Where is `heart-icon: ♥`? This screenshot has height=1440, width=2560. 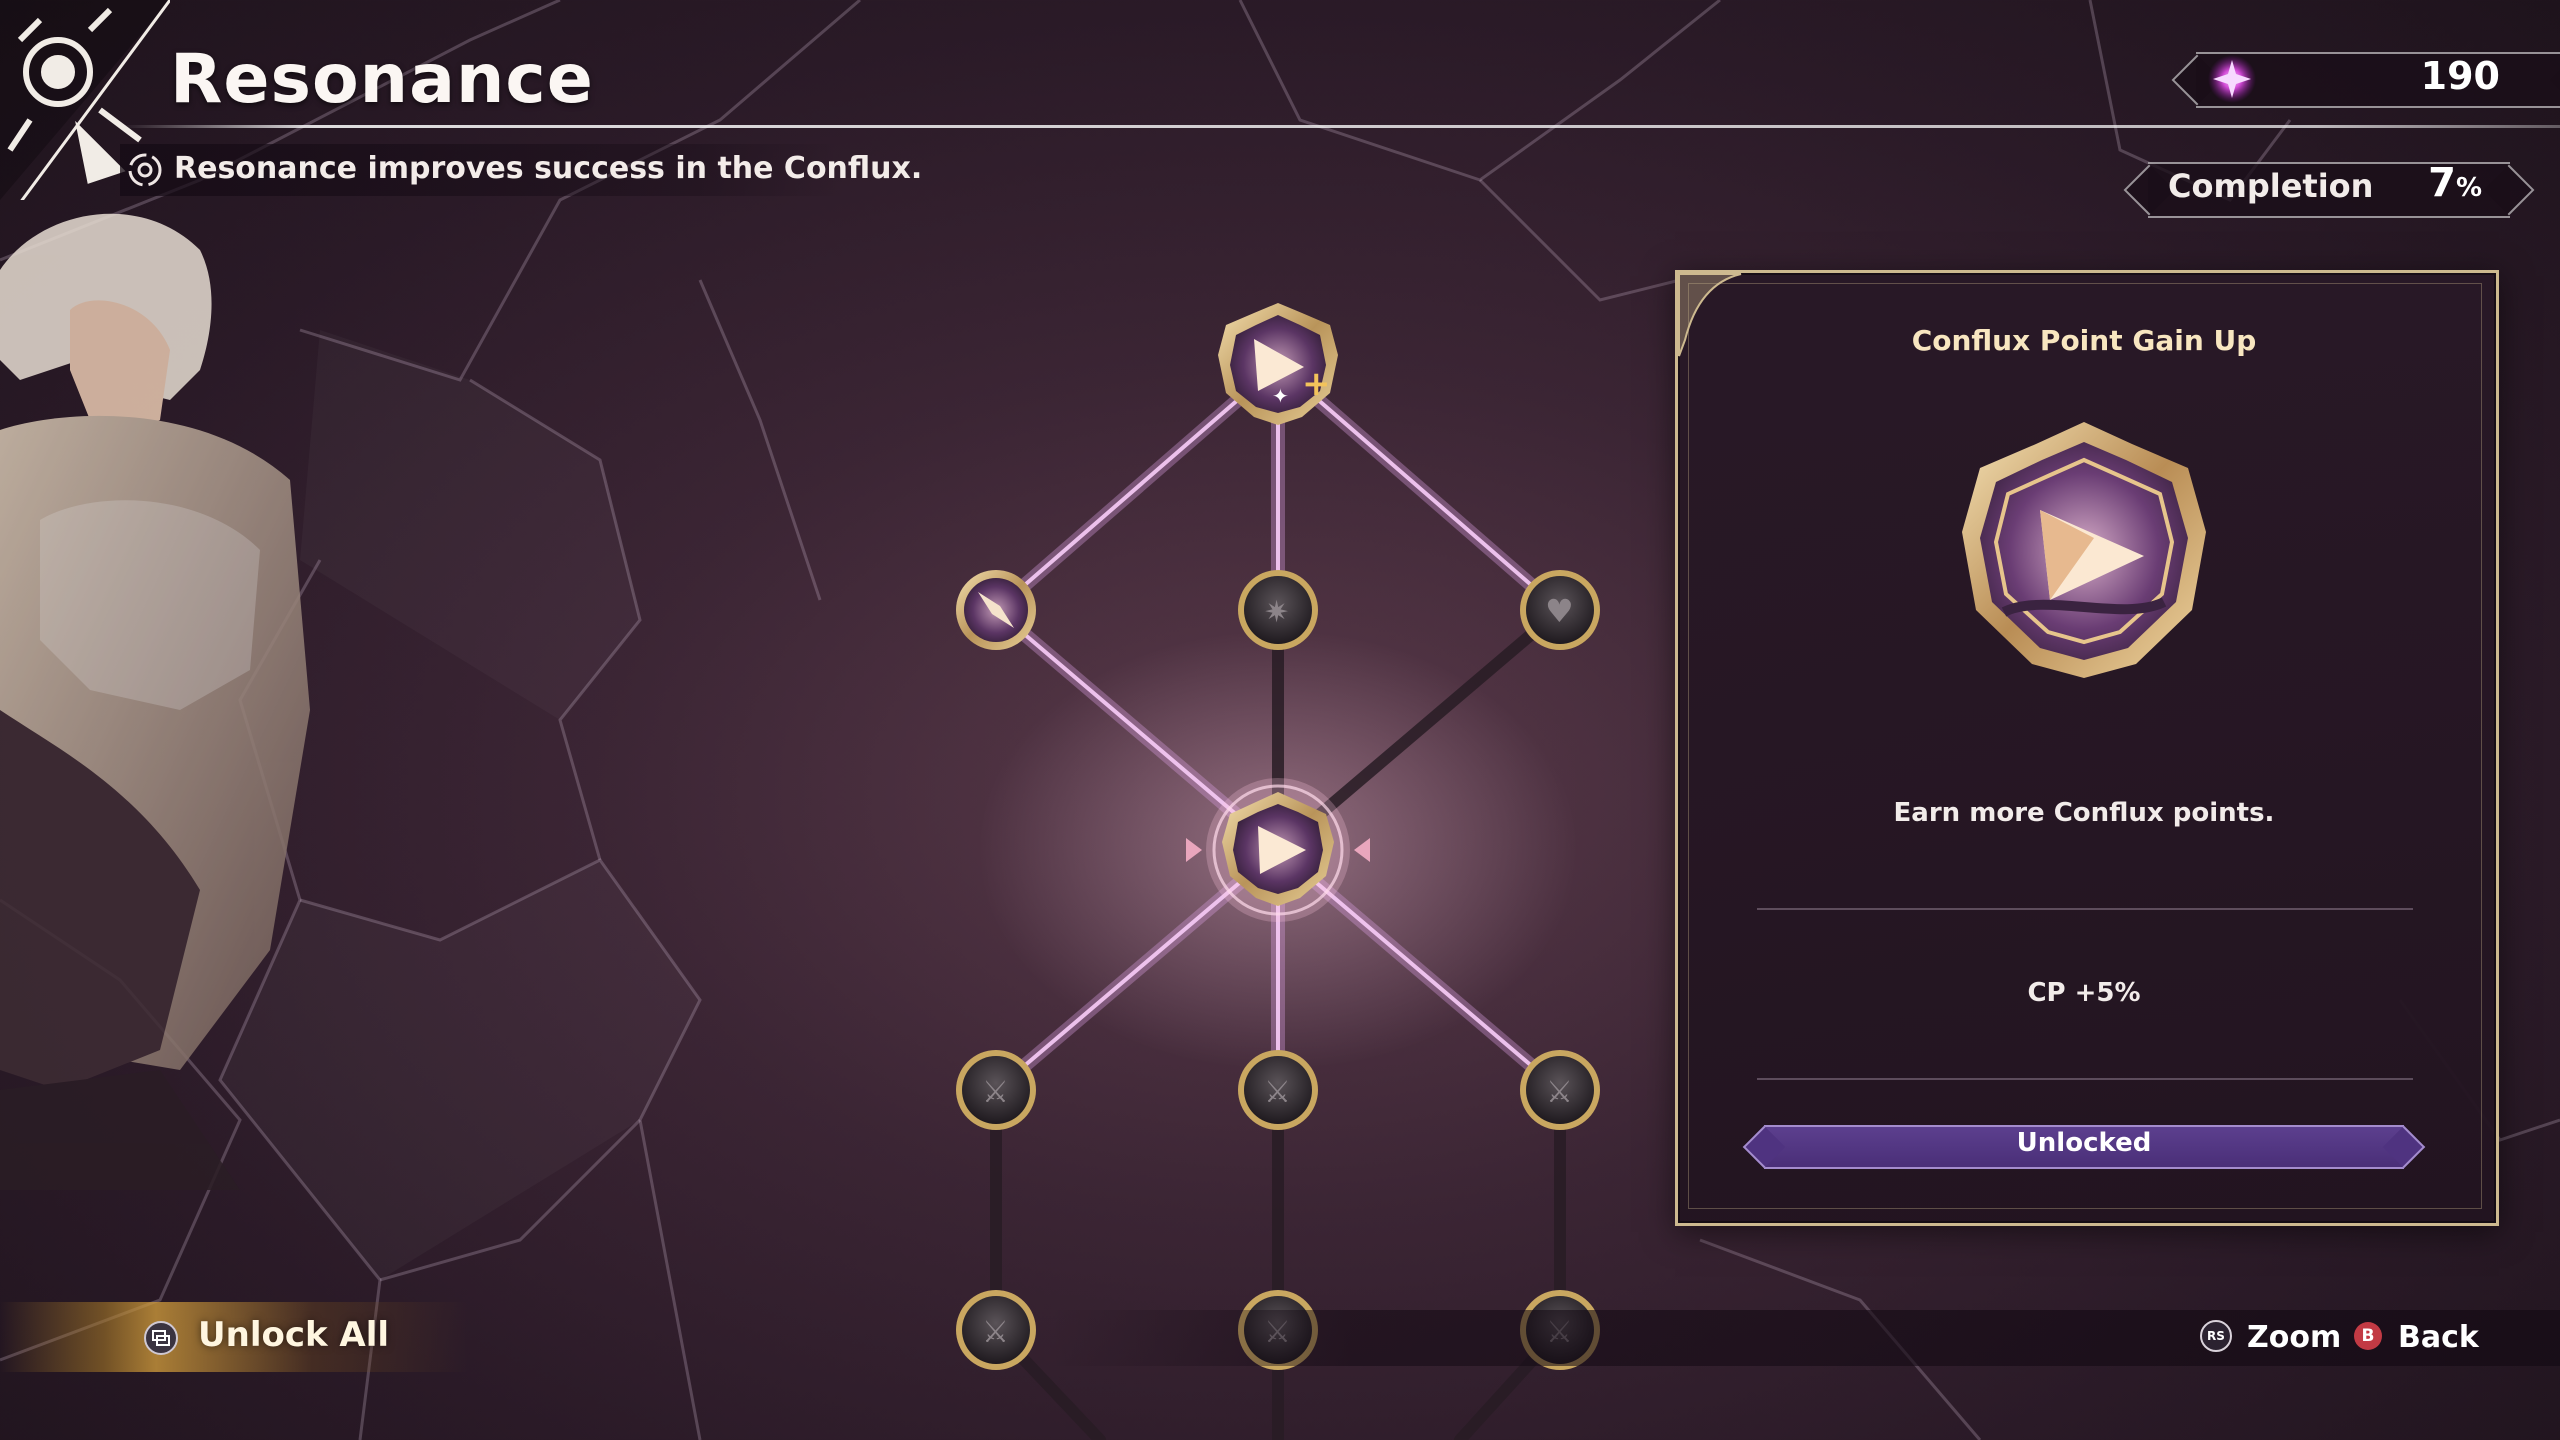 heart-icon: ♥ is located at coordinates (1559, 611).